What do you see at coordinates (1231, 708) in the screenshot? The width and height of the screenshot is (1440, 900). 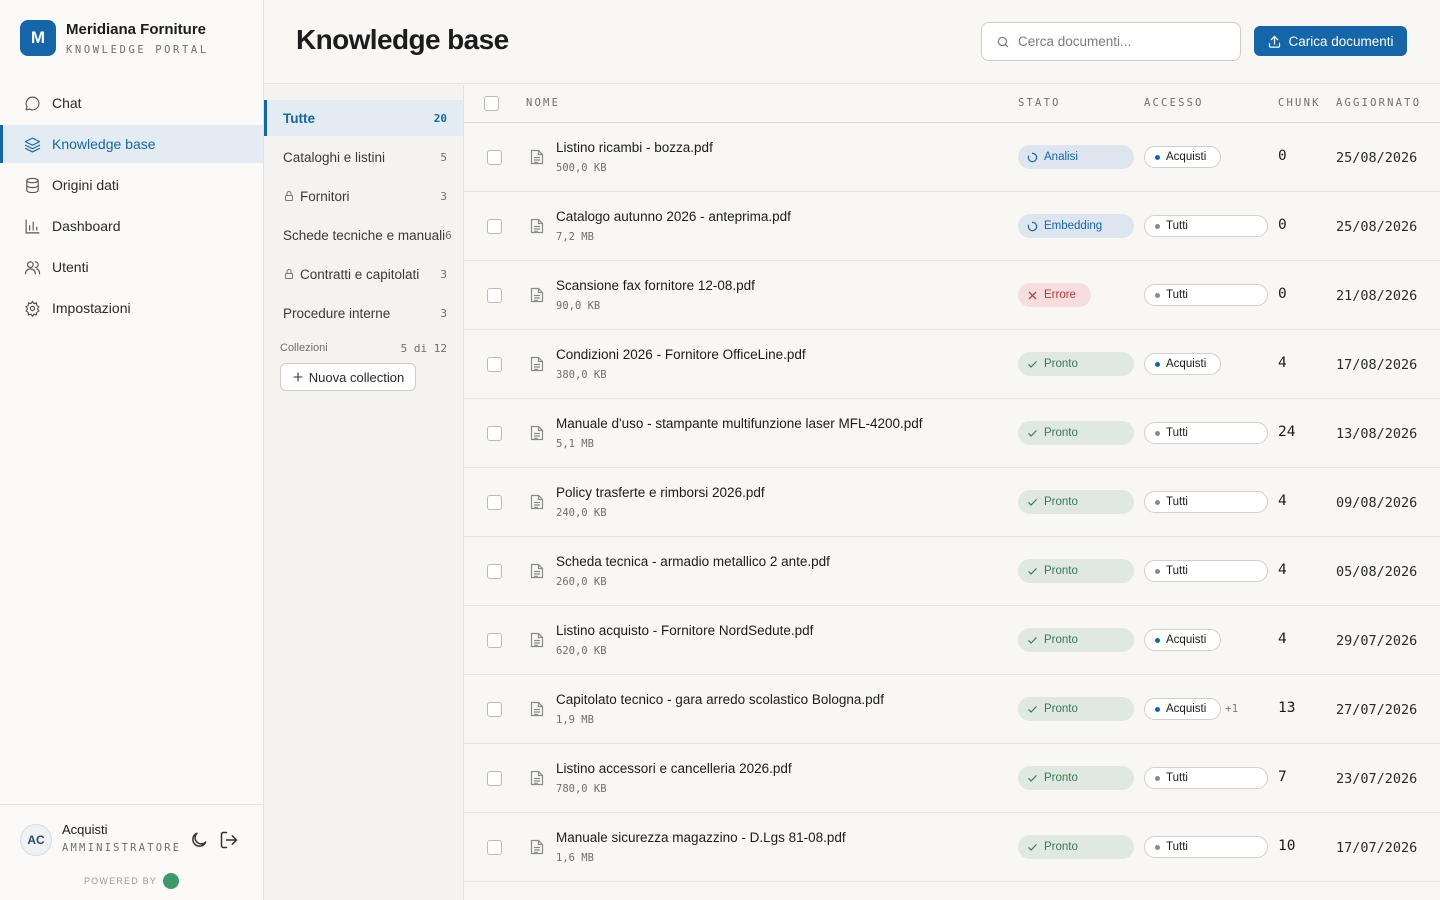 I see `access-extra-count: +1` at bounding box center [1231, 708].